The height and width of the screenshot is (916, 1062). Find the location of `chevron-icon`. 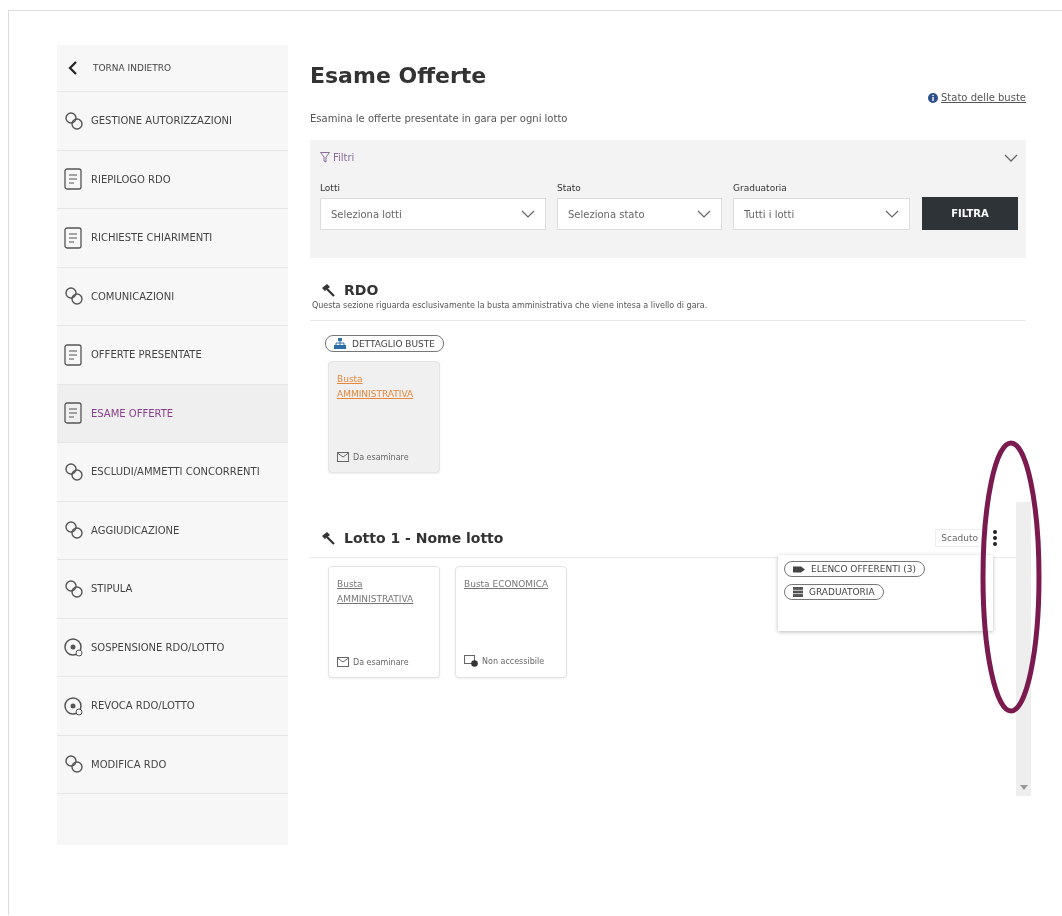

chevron-icon is located at coordinates (1011, 157).